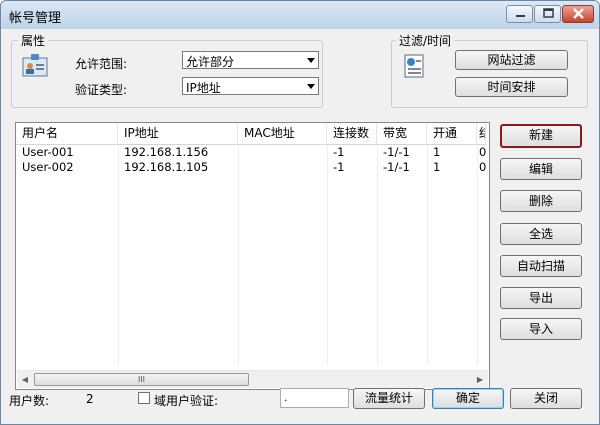 The image size is (600, 425). What do you see at coordinates (511, 60) in the screenshot?
I see `web-filter-button: 网站过滤` at bounding box center [511, 60].